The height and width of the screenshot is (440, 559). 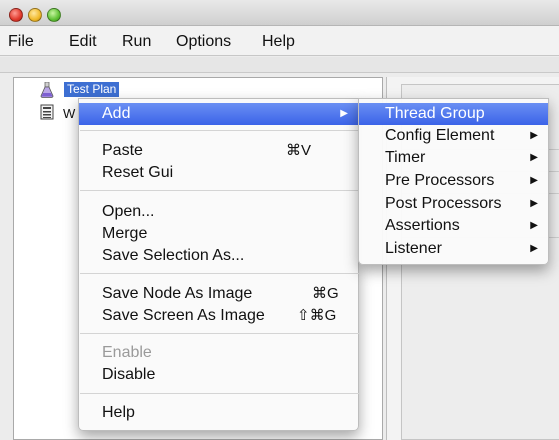 I want to click on submenu-item-label: Listener, so click(x=413, y=248).